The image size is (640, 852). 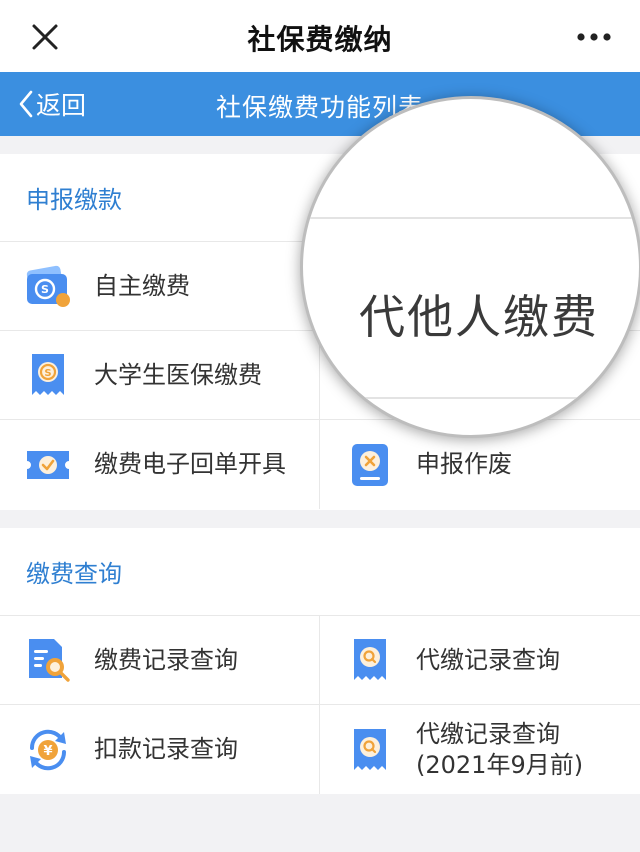 I want to click on more-dots-icon, so click(x=594, y=37).